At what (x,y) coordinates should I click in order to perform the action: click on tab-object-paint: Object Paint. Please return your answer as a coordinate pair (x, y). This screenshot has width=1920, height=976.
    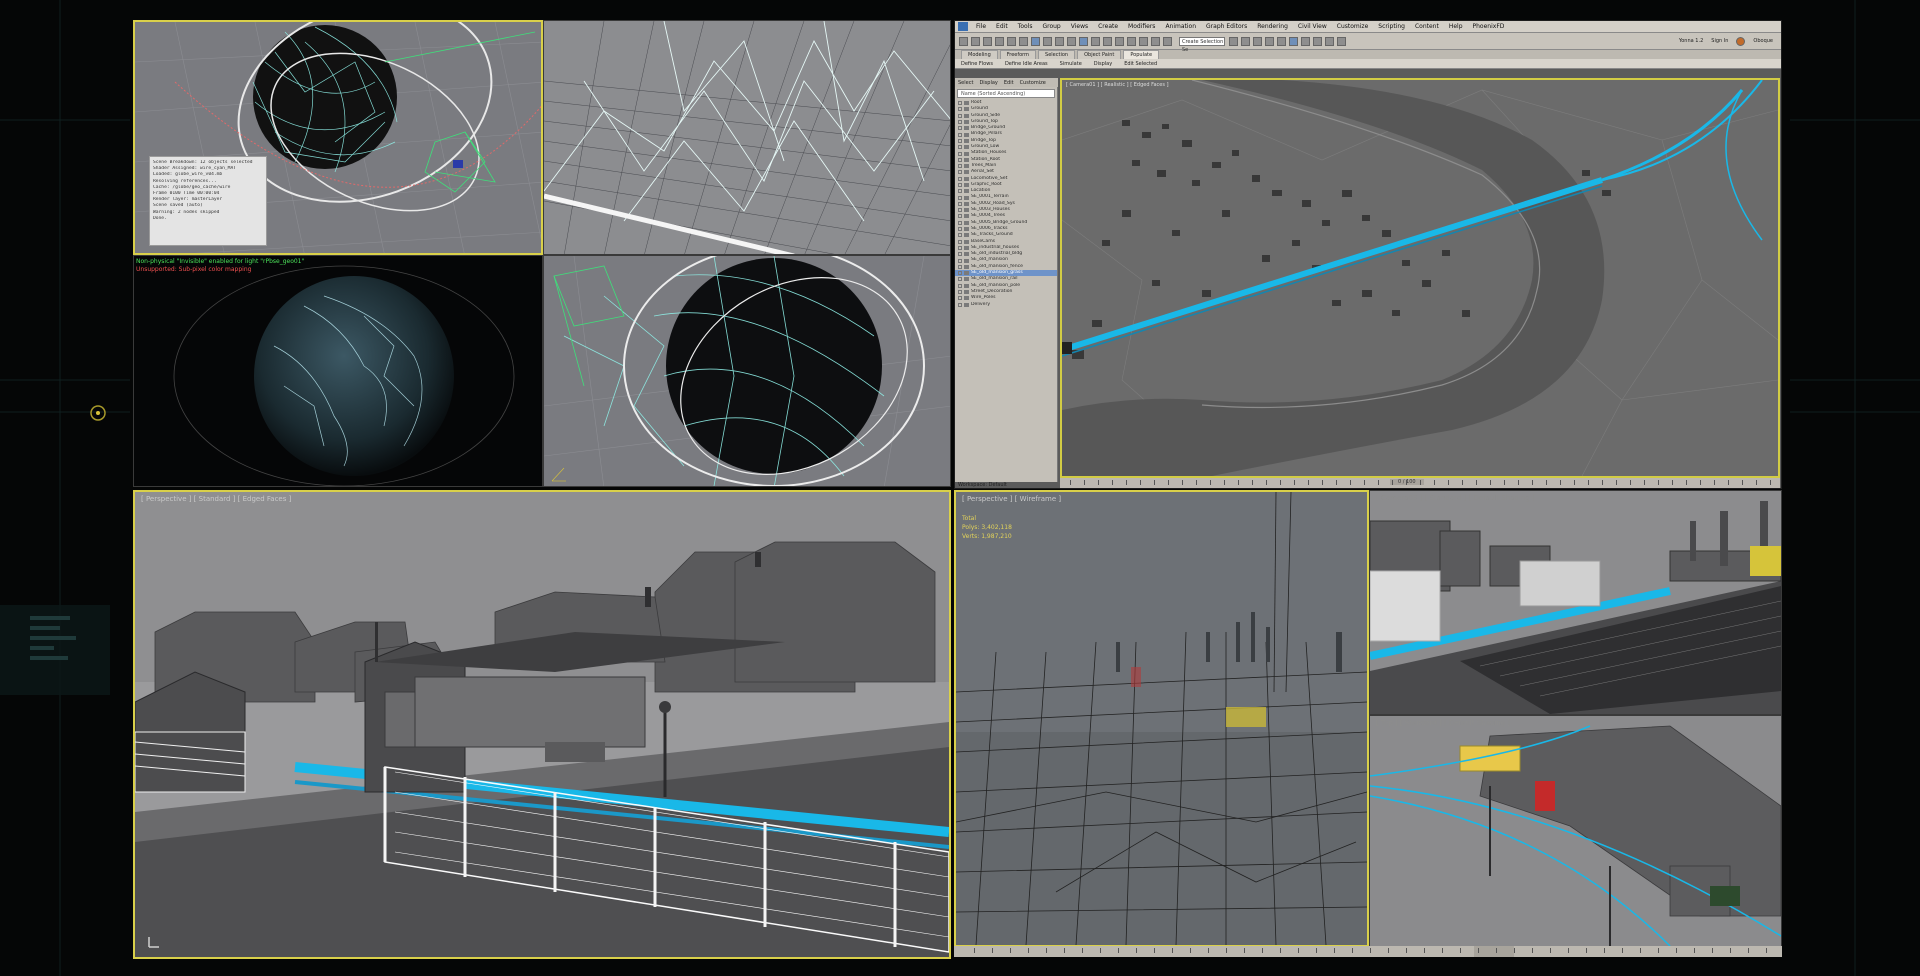
    Looking at the image, I should click on (1099, 54).